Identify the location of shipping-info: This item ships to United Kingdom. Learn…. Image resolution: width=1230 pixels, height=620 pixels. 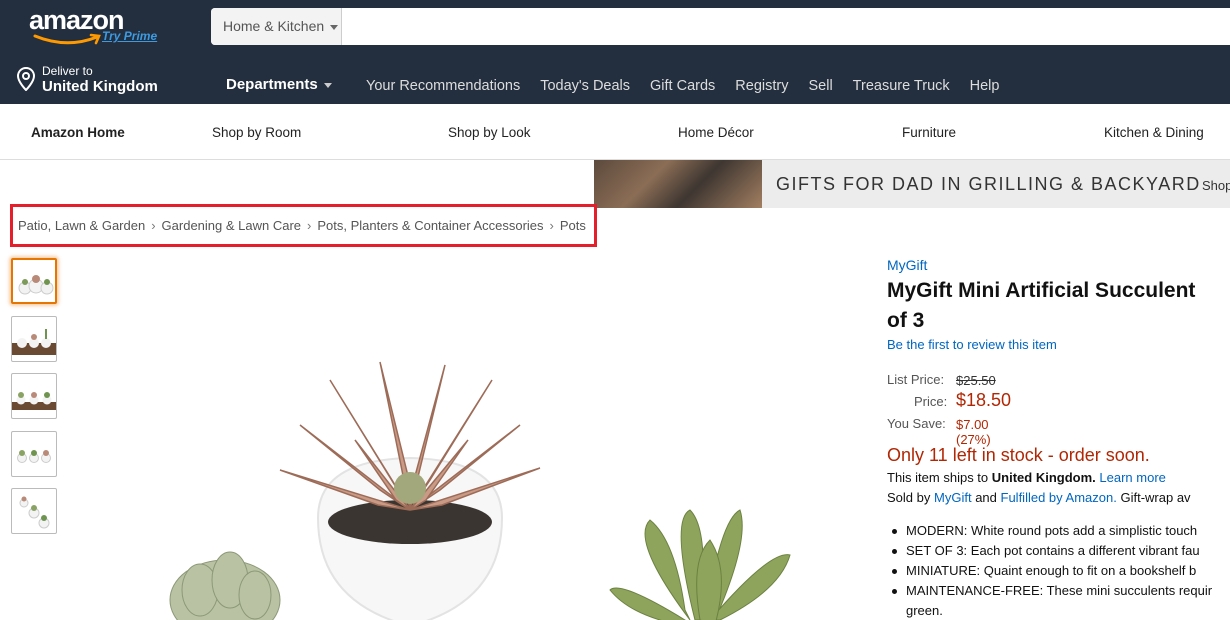
(1026, 477).